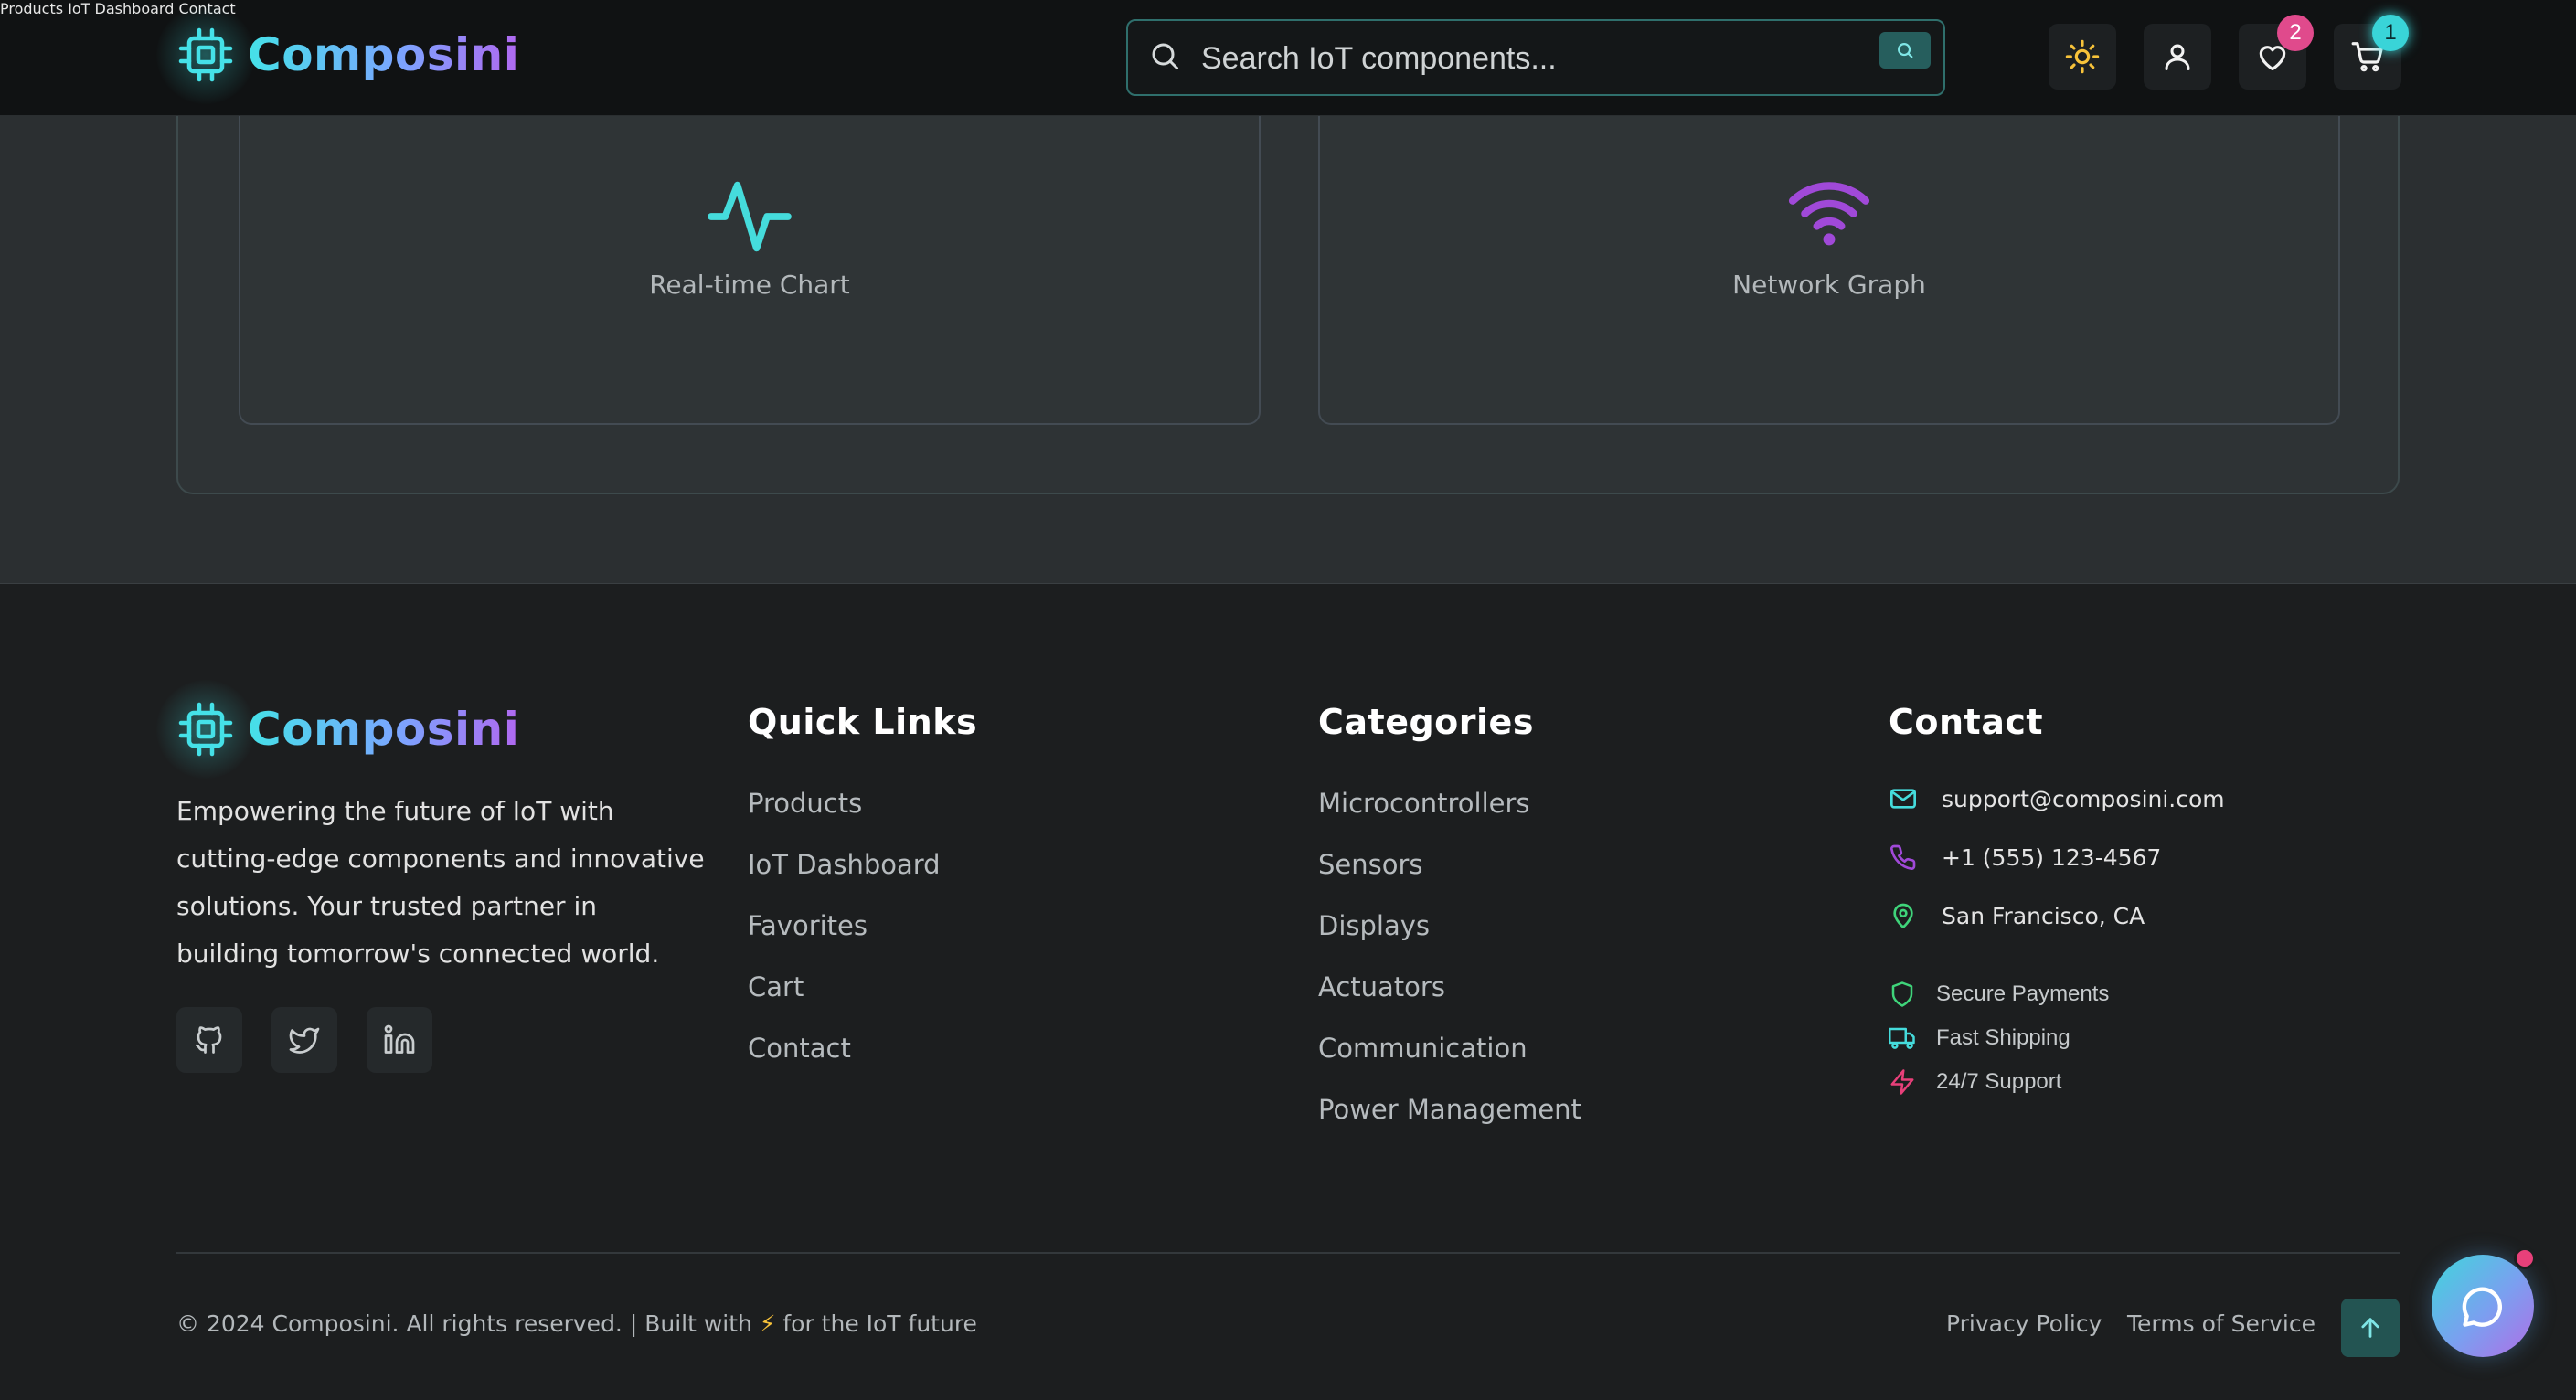  Describe the element at coordinates (750, 219) in the screenshot. I see `activity-icon` at that location.